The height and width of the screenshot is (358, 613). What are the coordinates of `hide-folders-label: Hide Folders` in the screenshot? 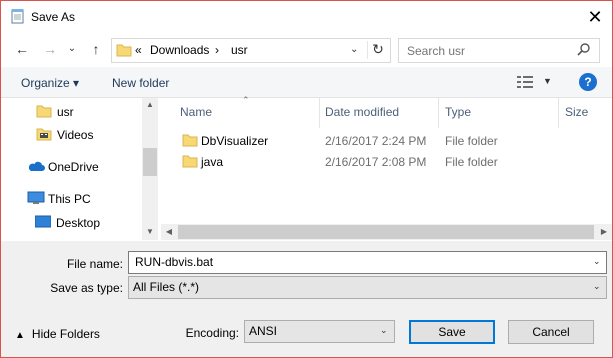 It's located at (65, 334).